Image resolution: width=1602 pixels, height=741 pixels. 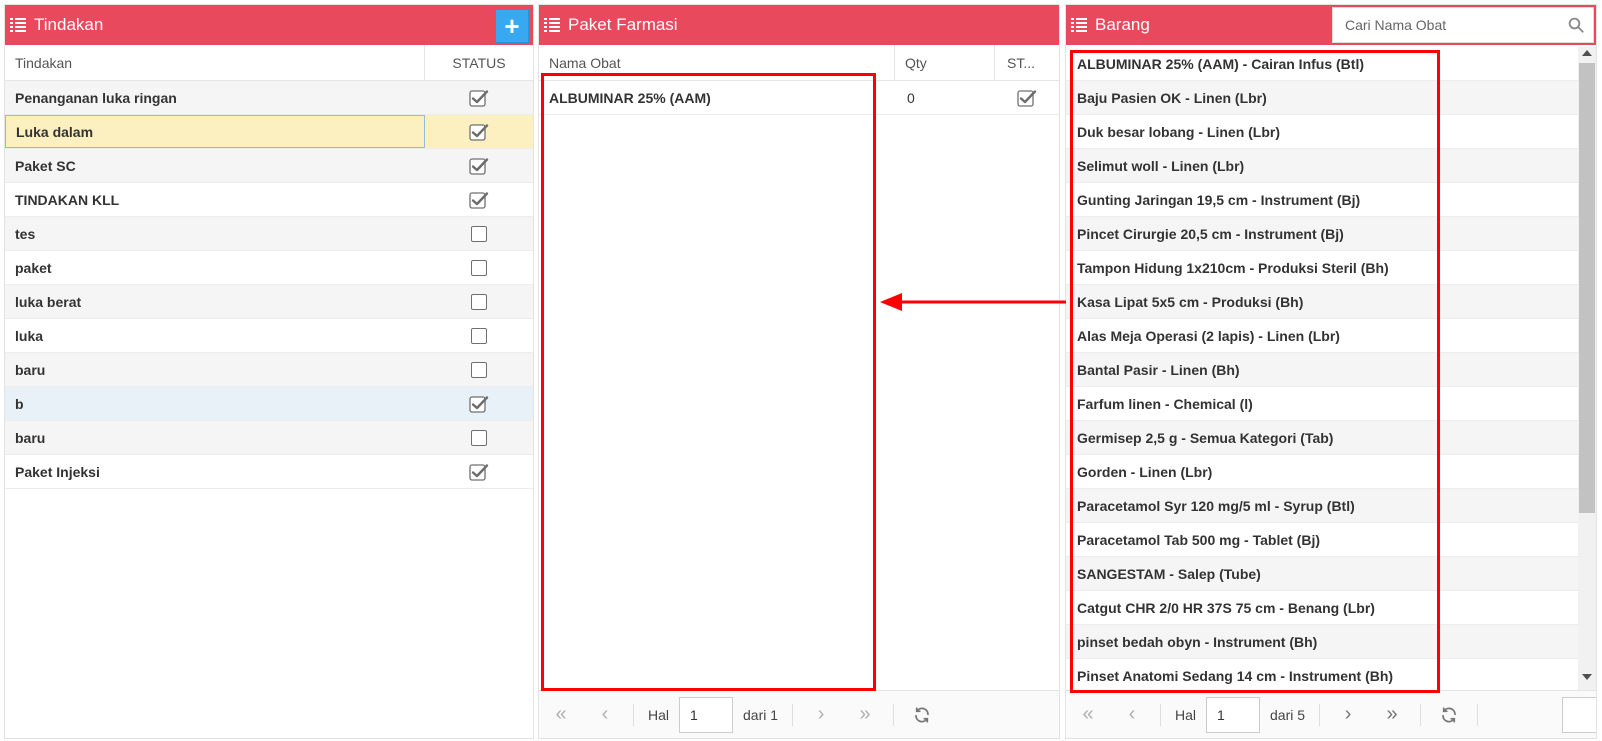 I want to click on barang-row: Germisep 2,5 g - Semua Kategori (Tab), so click(x=1322, y=438).